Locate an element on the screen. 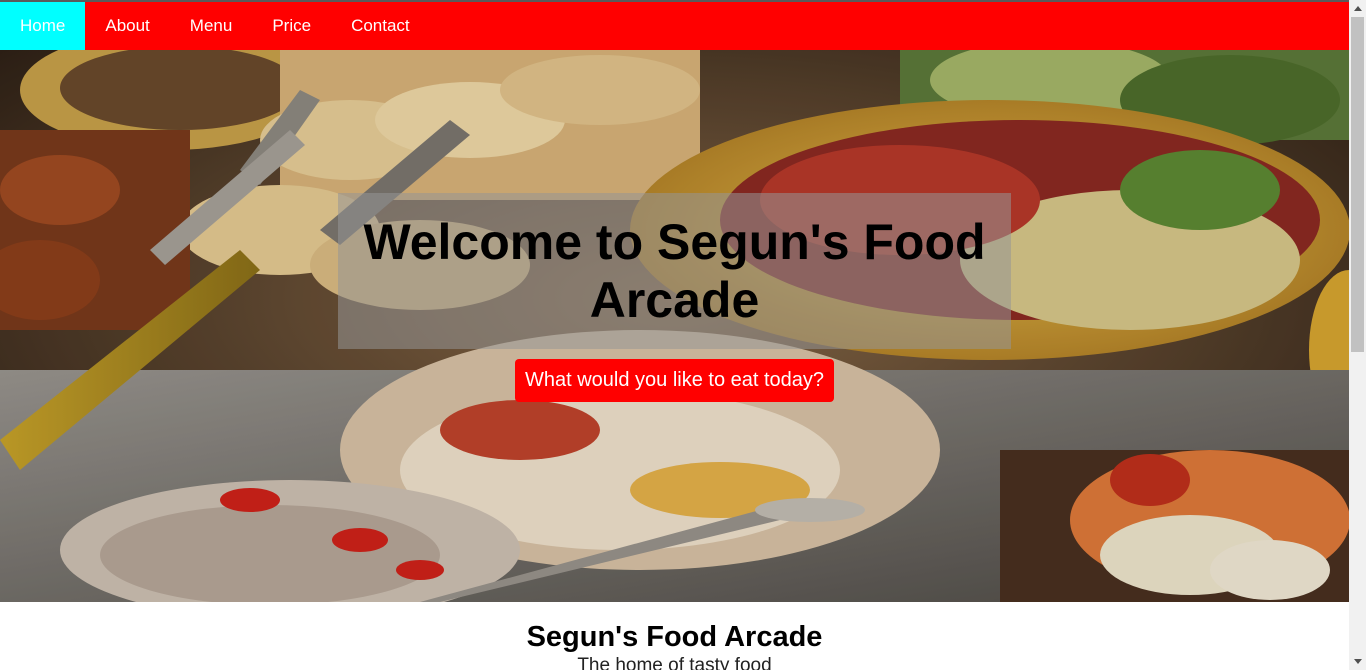 The width and height of the screenshot is (1366, 670). nav-home-link: Home is located at coordinates (43, 26).